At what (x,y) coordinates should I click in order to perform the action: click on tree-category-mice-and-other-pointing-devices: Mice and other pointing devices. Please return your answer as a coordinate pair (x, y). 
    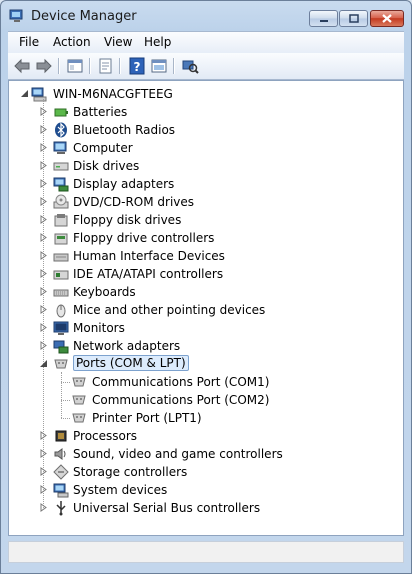
    Looking at the image, I should click on (206, 310).